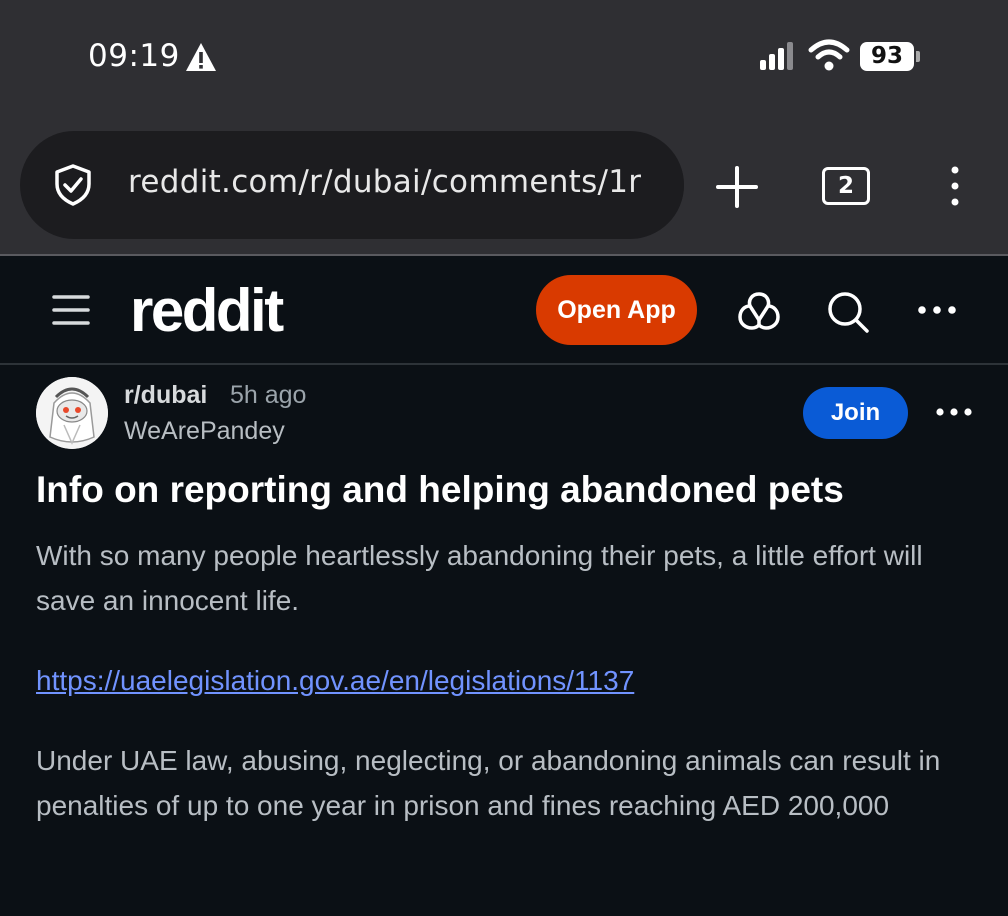 The image size is (1008, 916). Describe the element at coordinates (846, 186) in the screenshot. I see `tab-switcher-button: 2` at that location.